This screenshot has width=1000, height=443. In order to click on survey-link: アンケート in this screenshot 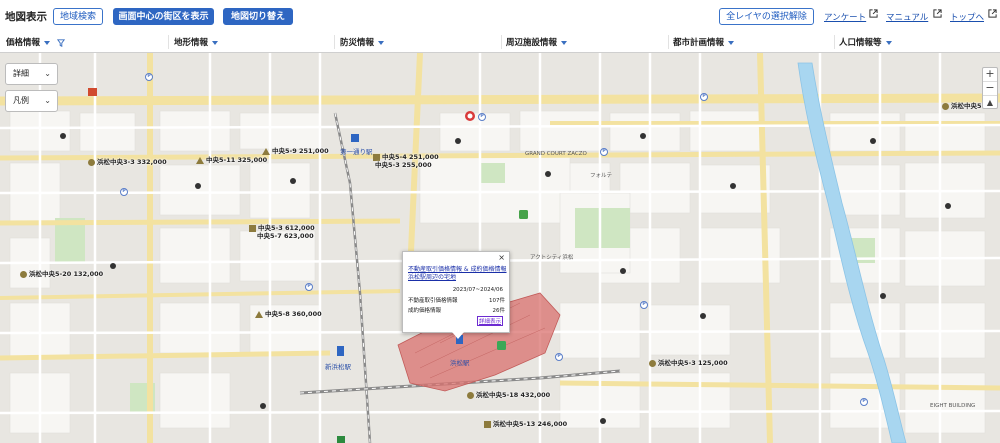, I will do `click(845, 17)`.